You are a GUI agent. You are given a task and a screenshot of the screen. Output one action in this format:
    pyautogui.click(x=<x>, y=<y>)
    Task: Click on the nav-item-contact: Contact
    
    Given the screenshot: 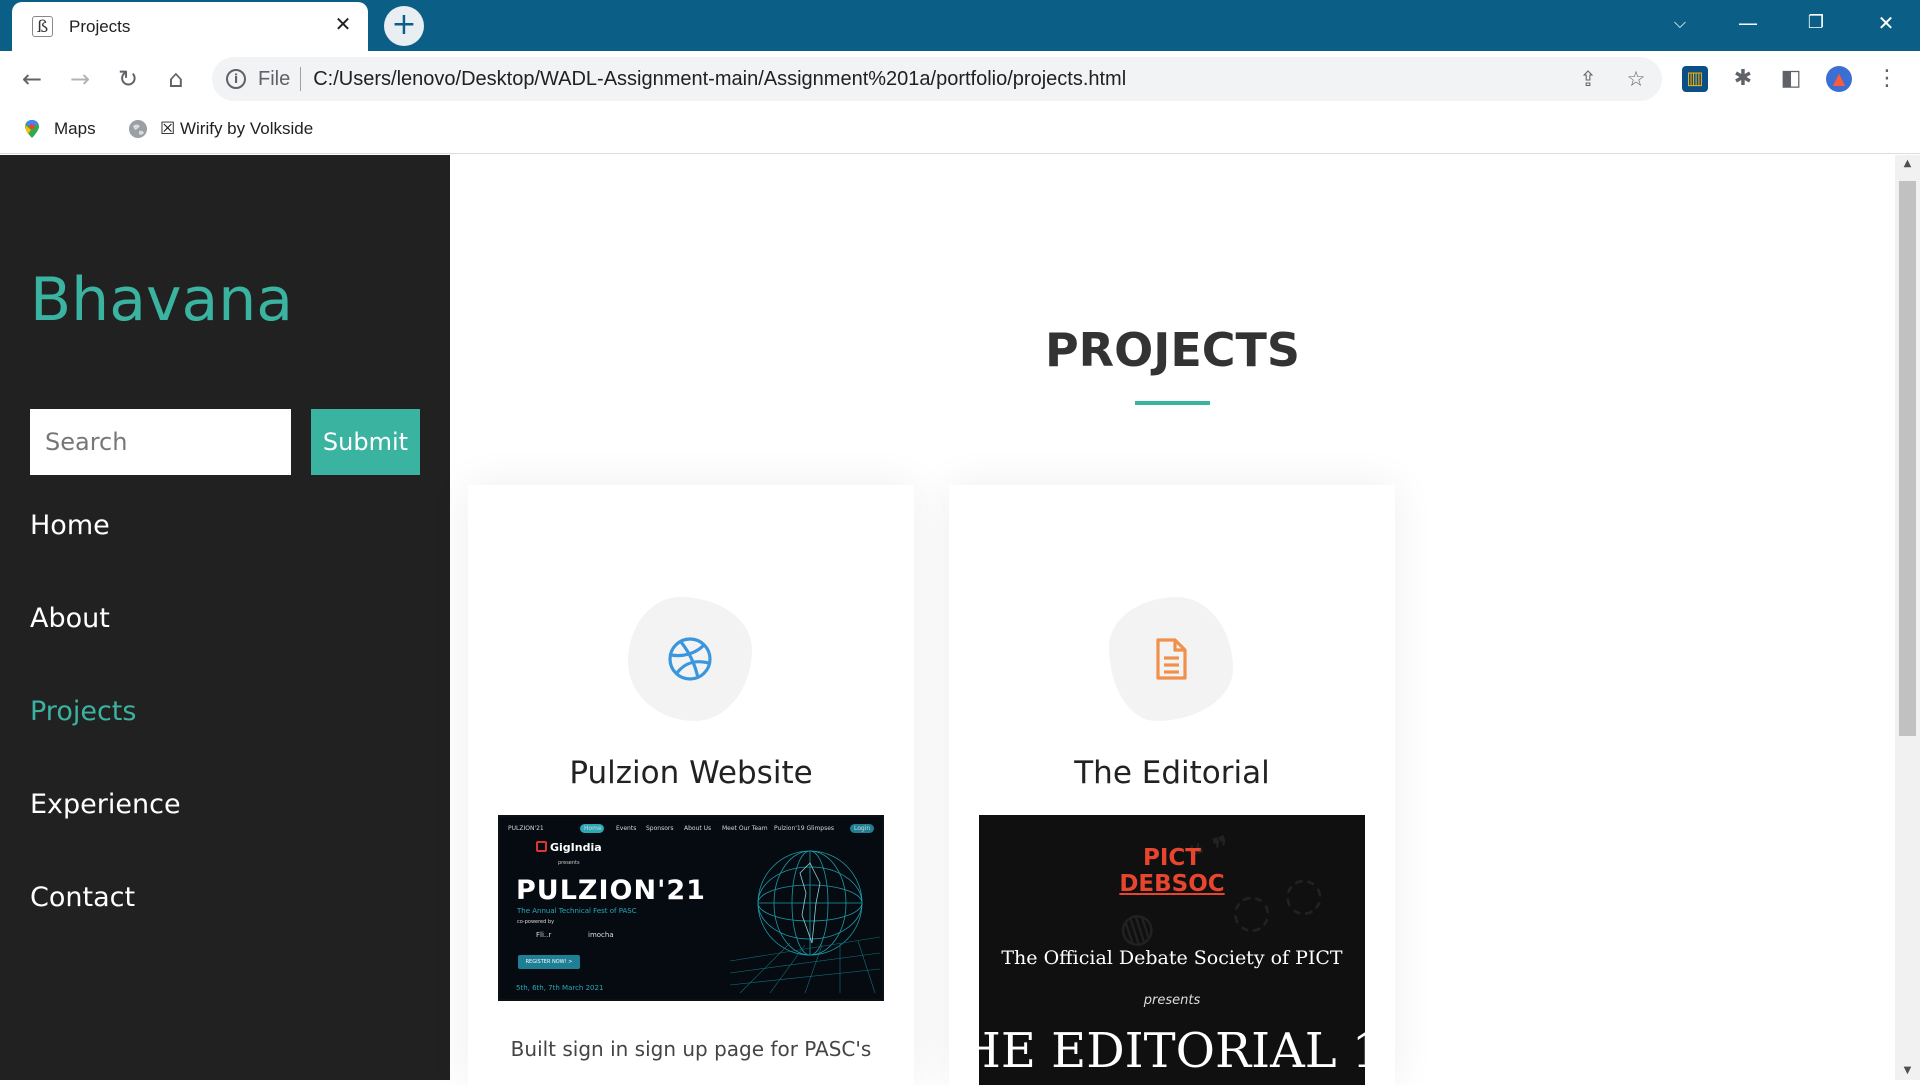 What is the action you would take?
    pyautogui.click(x=82, y=897)
    